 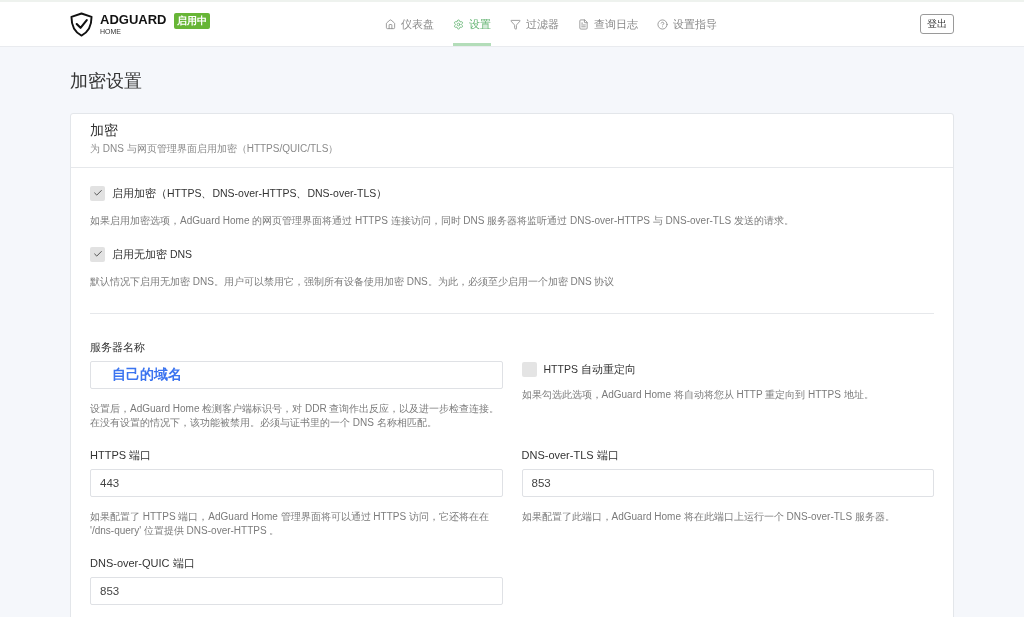 What do you see at coordinates (250, 193) in the screenshot?
I see `checkbox-label: 启用加密（HTTPS、DNS-over-HTTPS、DNS-over-TLS）` at bounding box center [250, 193].